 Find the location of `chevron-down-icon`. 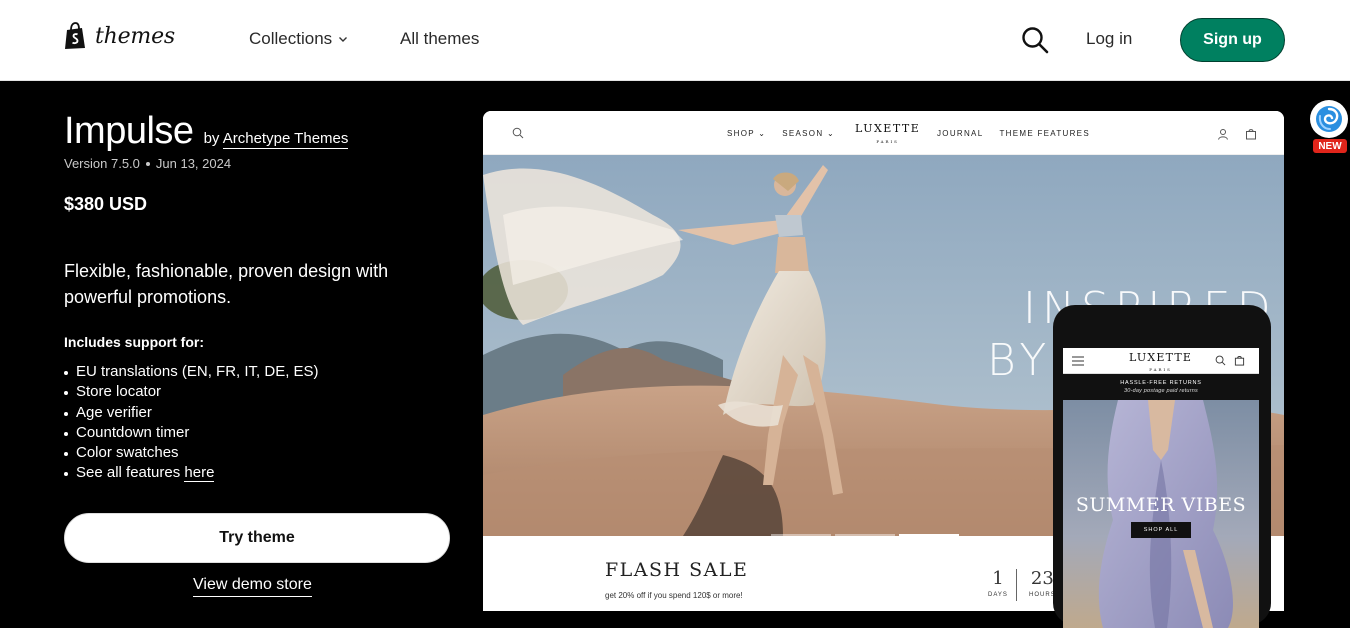

chevron-down-icon is located at coordinates (343, 39).